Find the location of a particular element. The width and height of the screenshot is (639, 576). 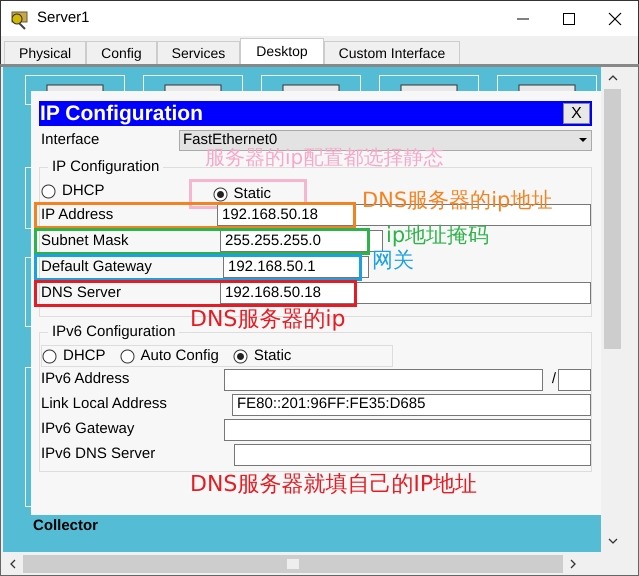

field-label: DNS Server is located at coordinates (81, 292).